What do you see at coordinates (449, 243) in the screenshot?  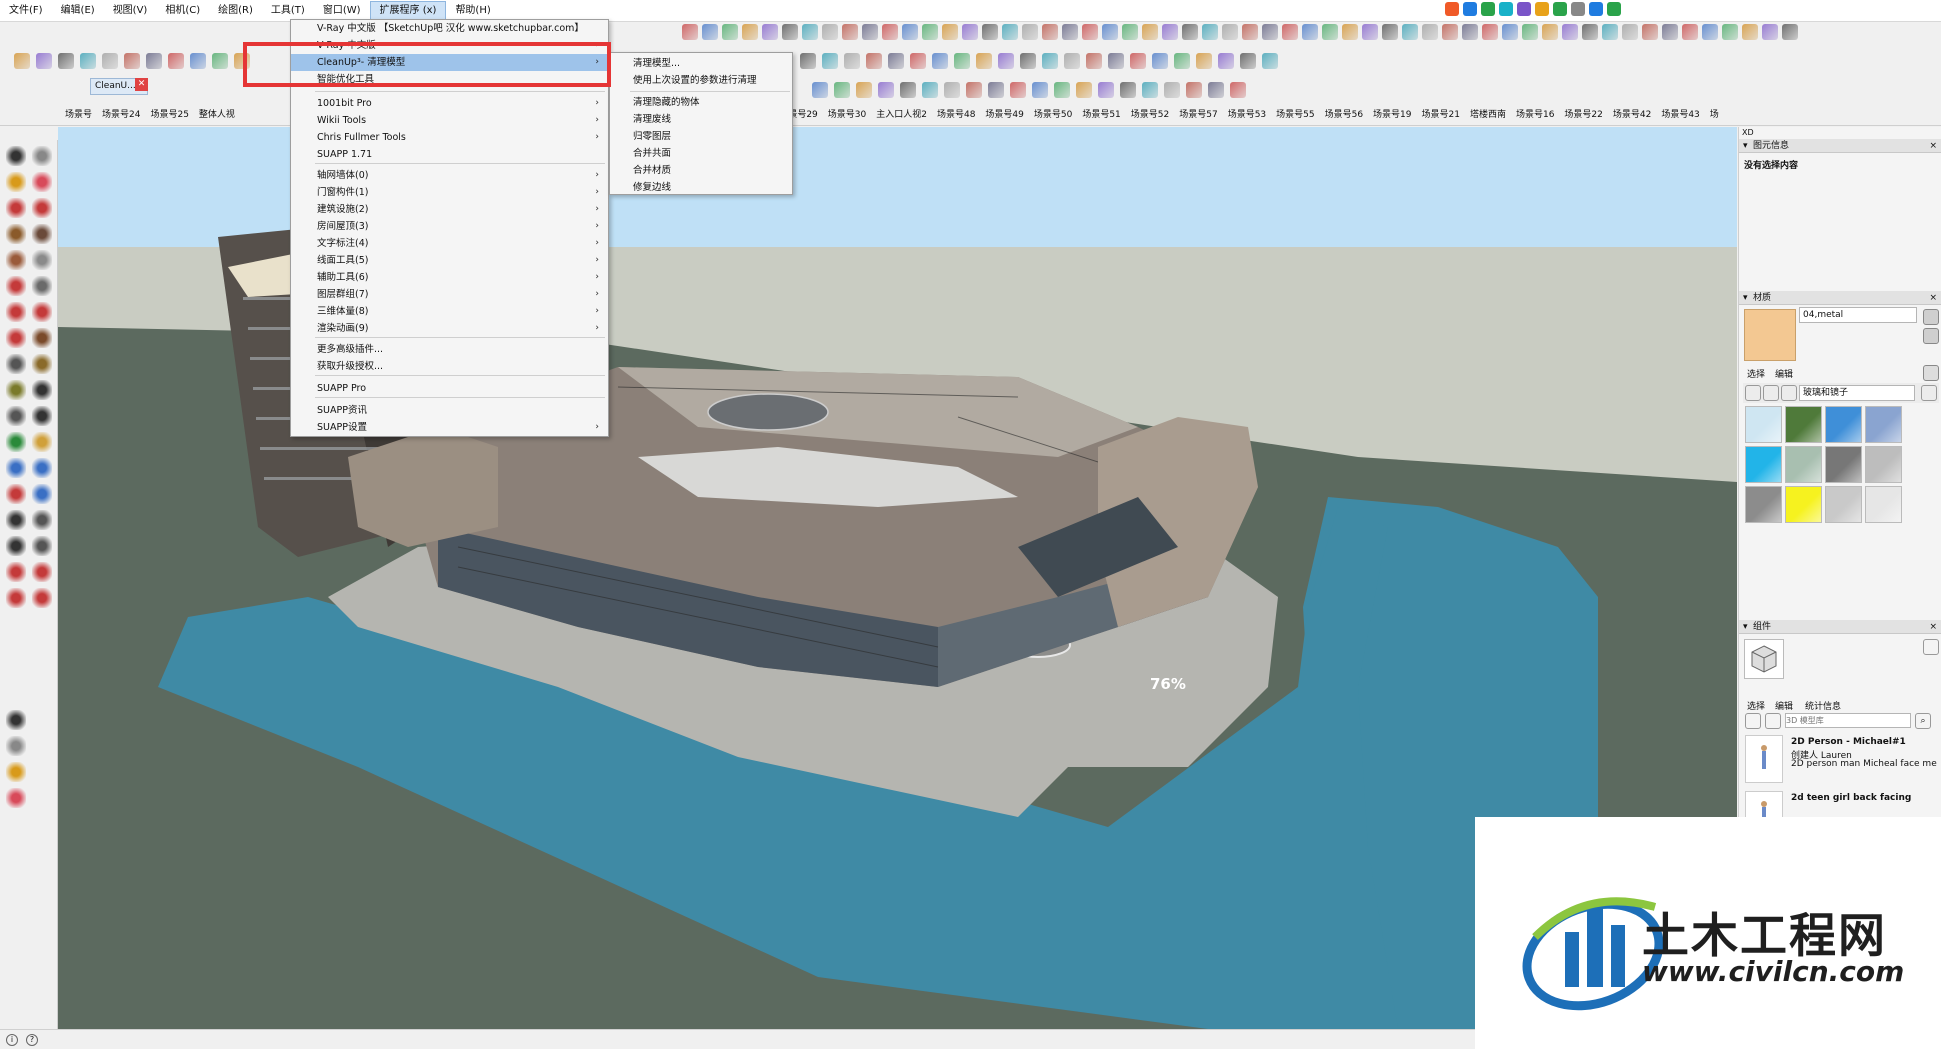 I see `extension-menu-item: 文字标注(4) ›` at bounding box center [449, 243].